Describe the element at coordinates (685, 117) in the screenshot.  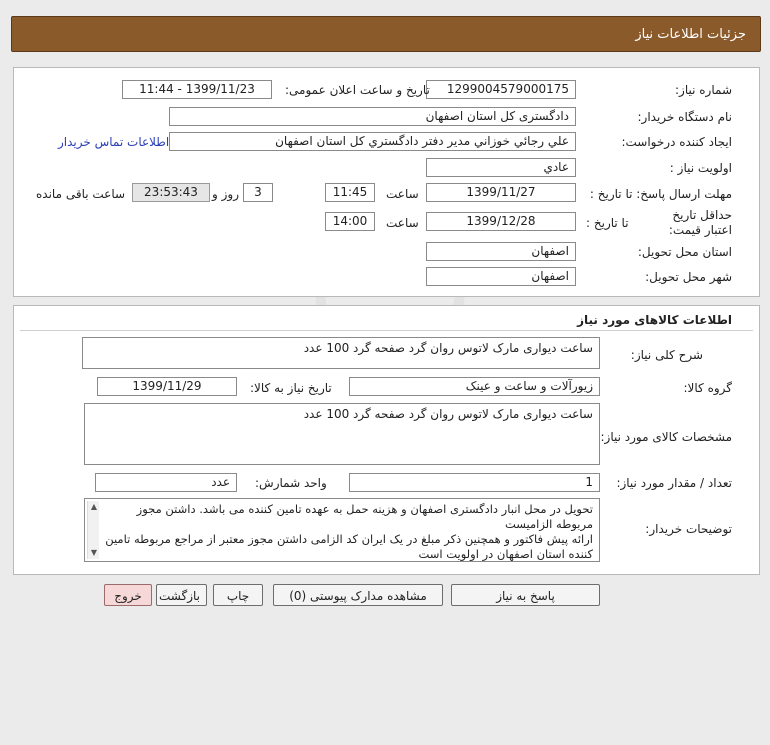
I see `buyer-org-label: نام دستگاه خریدار:` at that location.